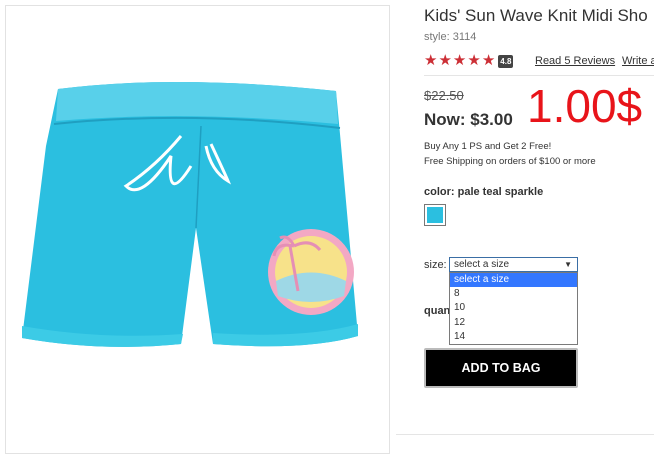 The height and width of the screenshot is (459, 654). I want to click on overlay-price-annotation: 1.00$, so click(585, 106).